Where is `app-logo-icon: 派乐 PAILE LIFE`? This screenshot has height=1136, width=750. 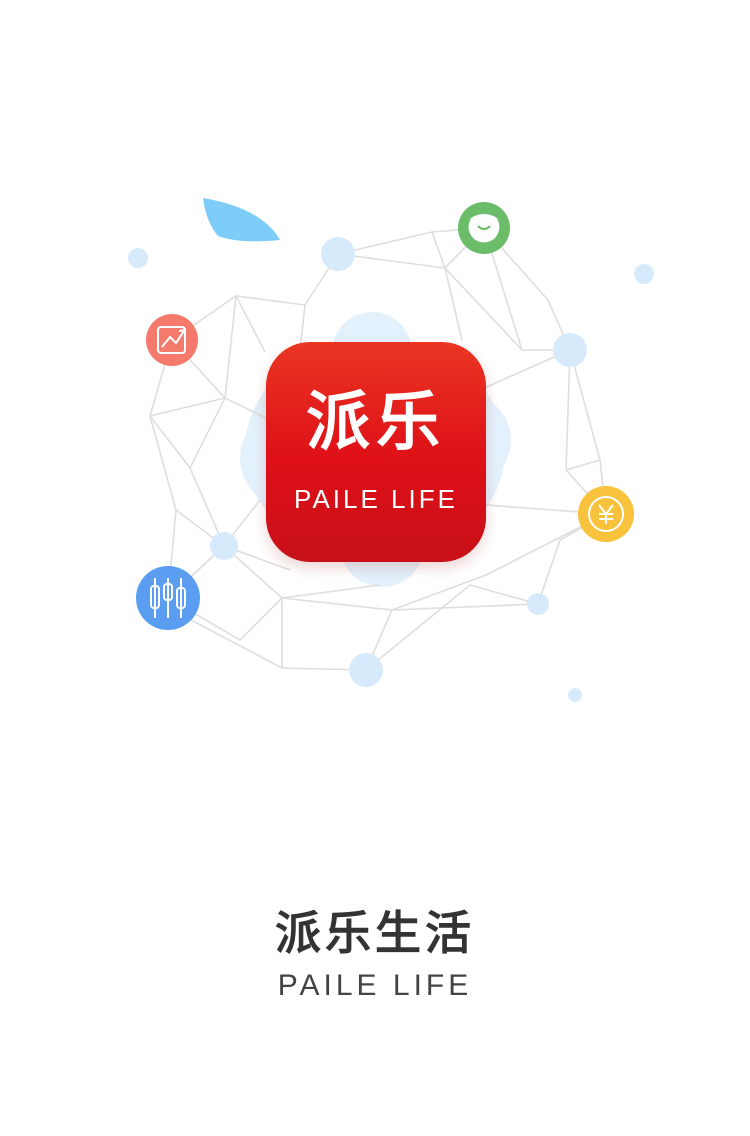
app-logo-icon: 派乐 PAILE LIFE is located at coordinates (376, 452).